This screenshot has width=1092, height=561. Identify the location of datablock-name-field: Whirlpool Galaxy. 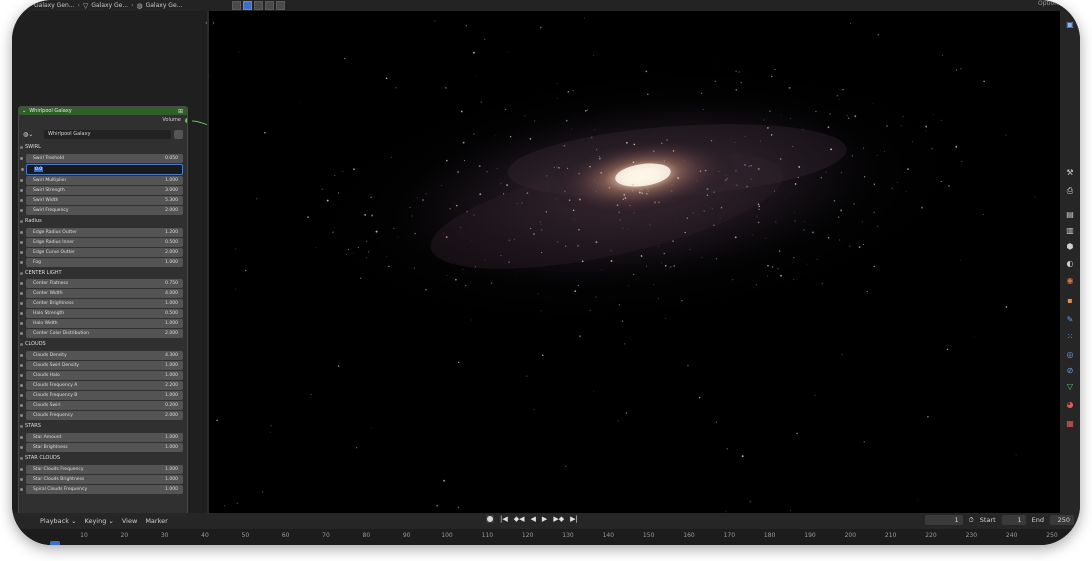
(107, 134).